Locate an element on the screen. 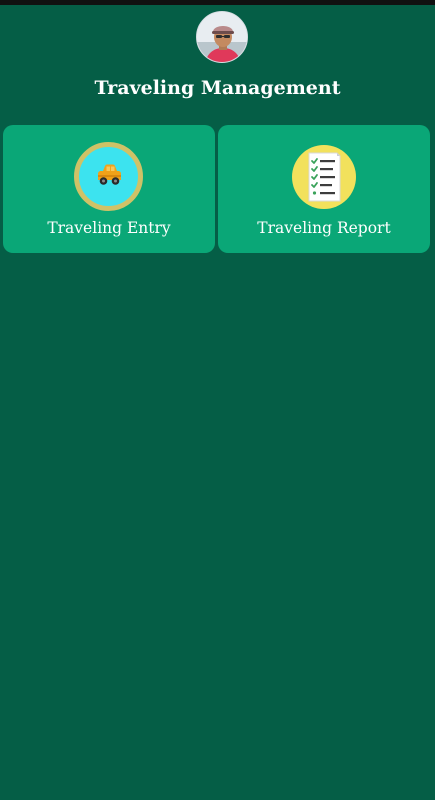 The height and width of the screenshot is (800, 435). status-bar is located at coordinates (217, 2).